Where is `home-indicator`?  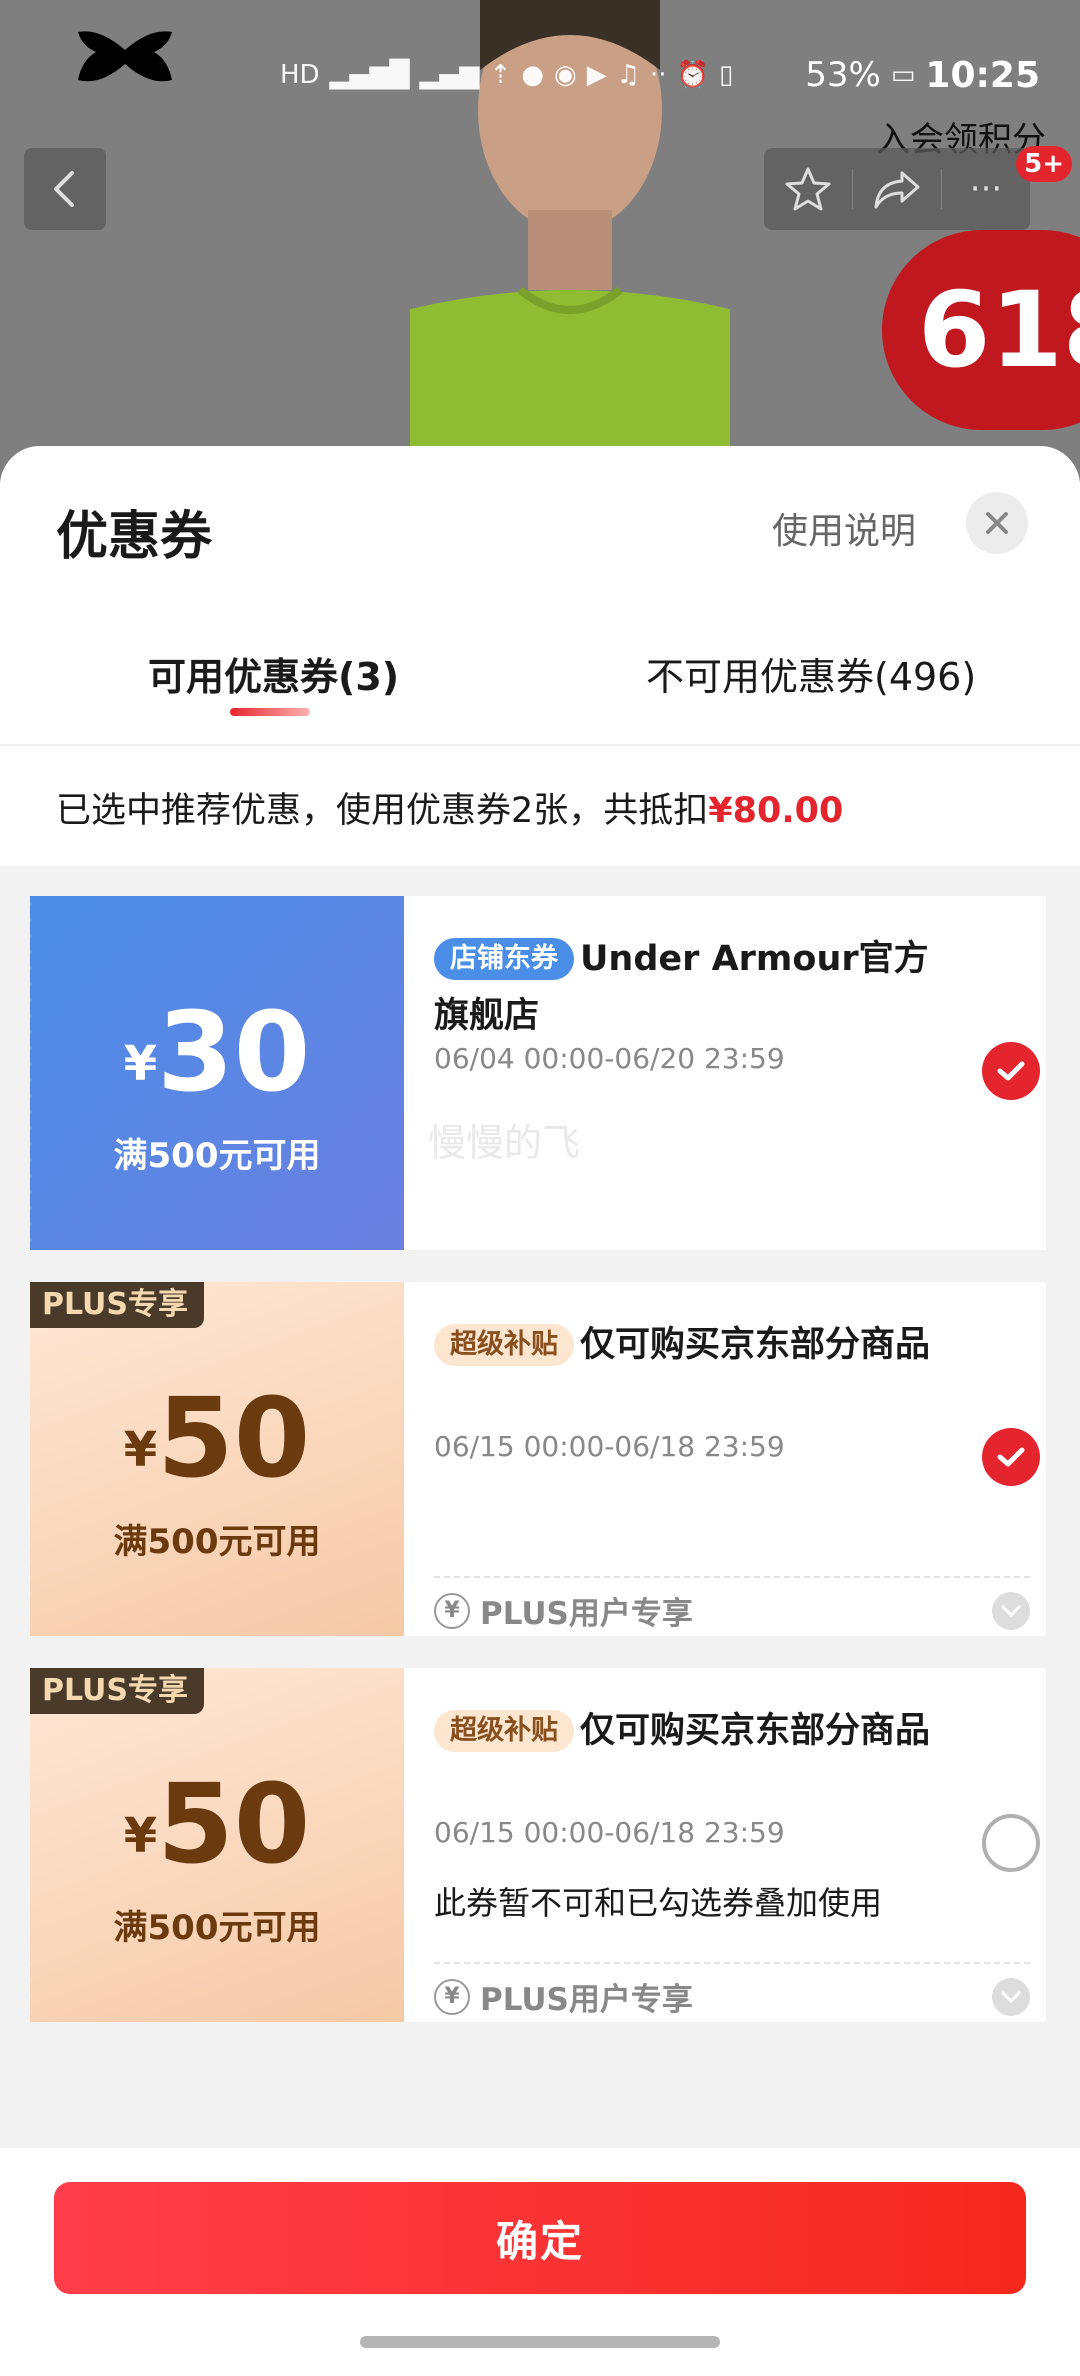
home-indicator is located at coordinates (540, 2342).